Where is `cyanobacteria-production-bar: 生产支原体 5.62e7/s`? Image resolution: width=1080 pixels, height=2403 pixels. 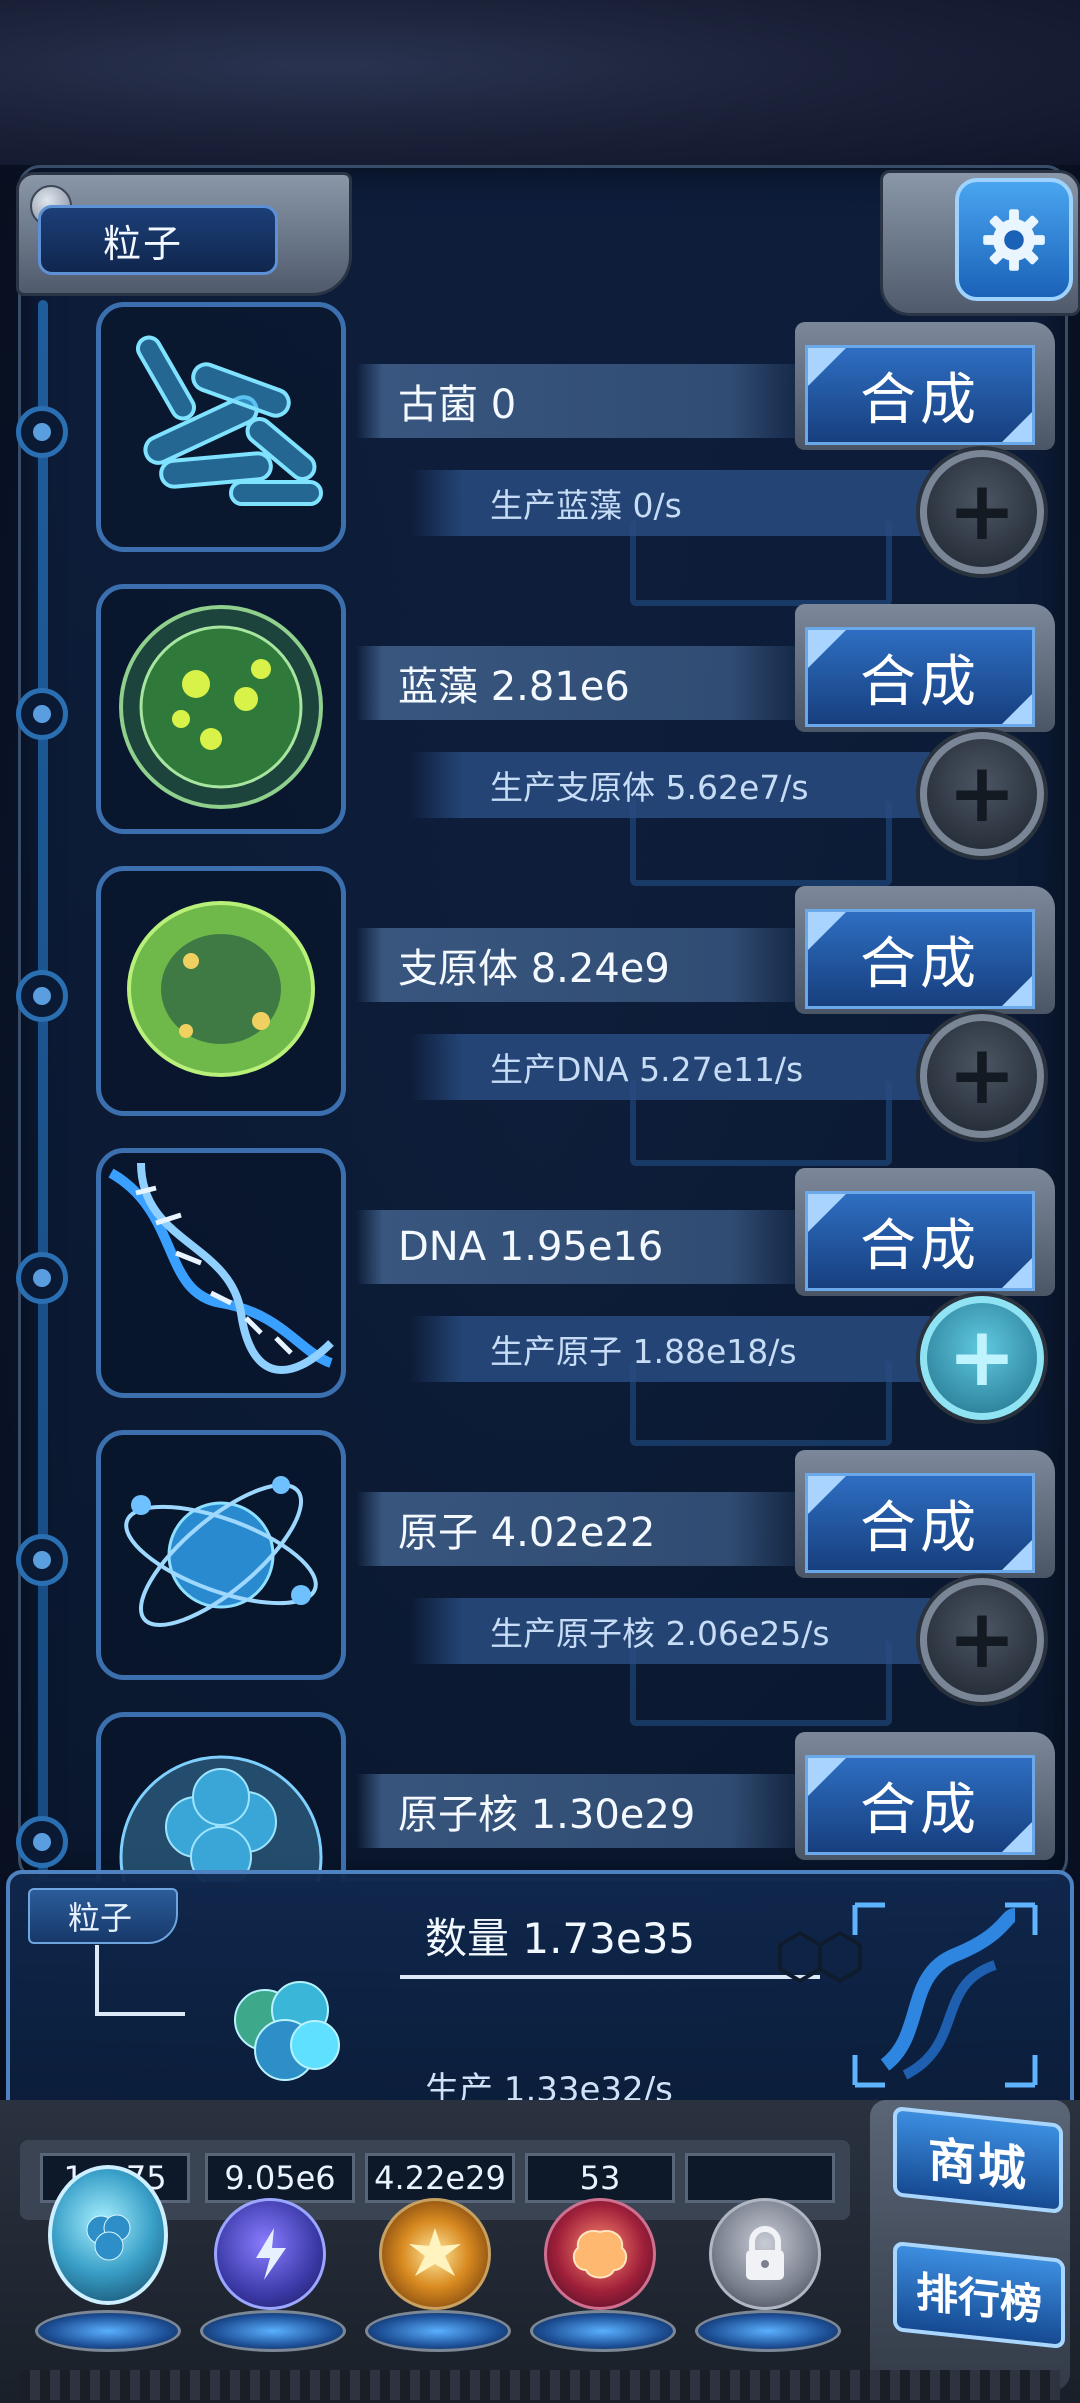 cyanobacteria-production-bar: 生产支原体 5.62e7/s is located at coordinates (670, 785).